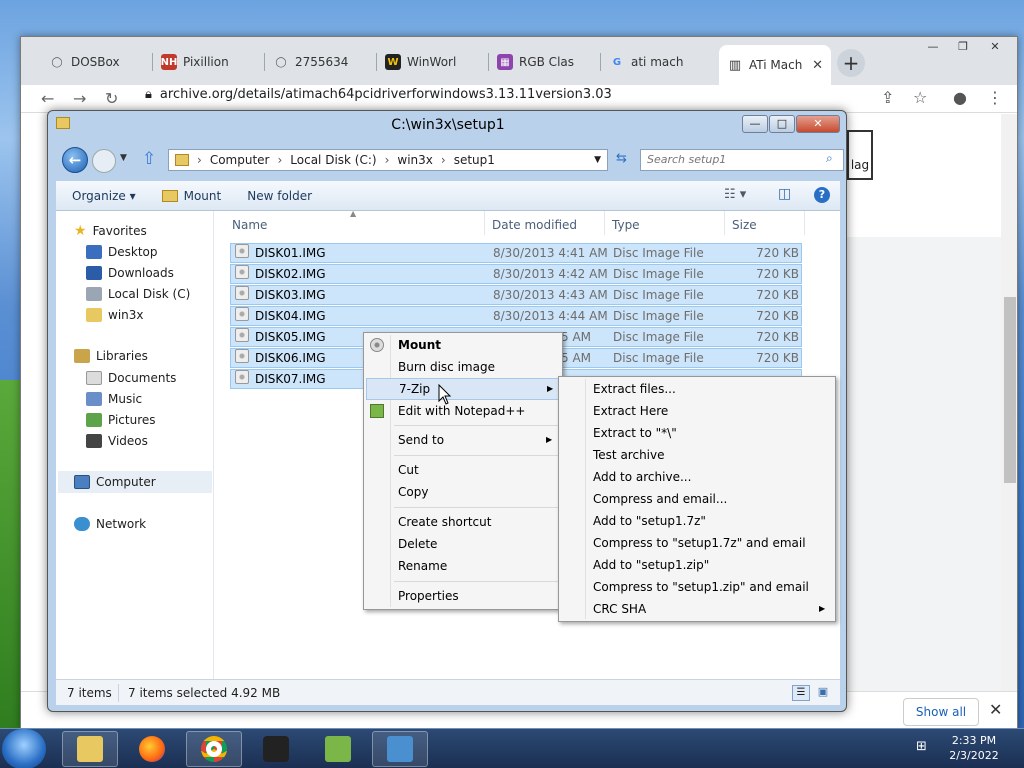 Image resolution: width=1024 pixels, height=768 pixels. Describe the element at coordinates (131, 378) in the screenshot. I see `nav-documents: Documents` at that location.